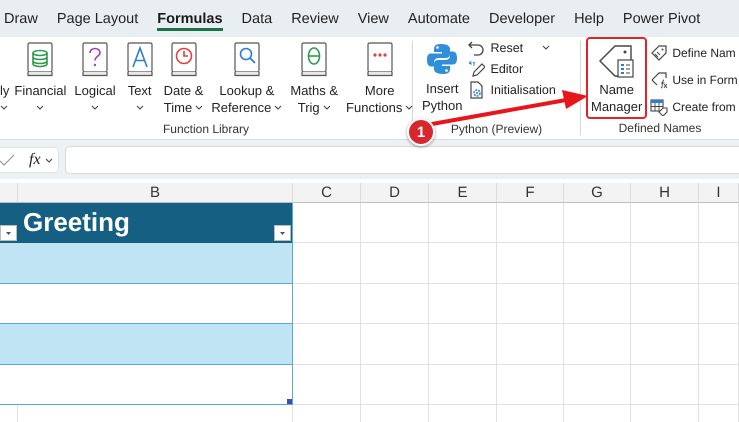  Describe the element at coordinates (379, 81) in the screenshot. I see `ribbon-button: More Functions` at that location.